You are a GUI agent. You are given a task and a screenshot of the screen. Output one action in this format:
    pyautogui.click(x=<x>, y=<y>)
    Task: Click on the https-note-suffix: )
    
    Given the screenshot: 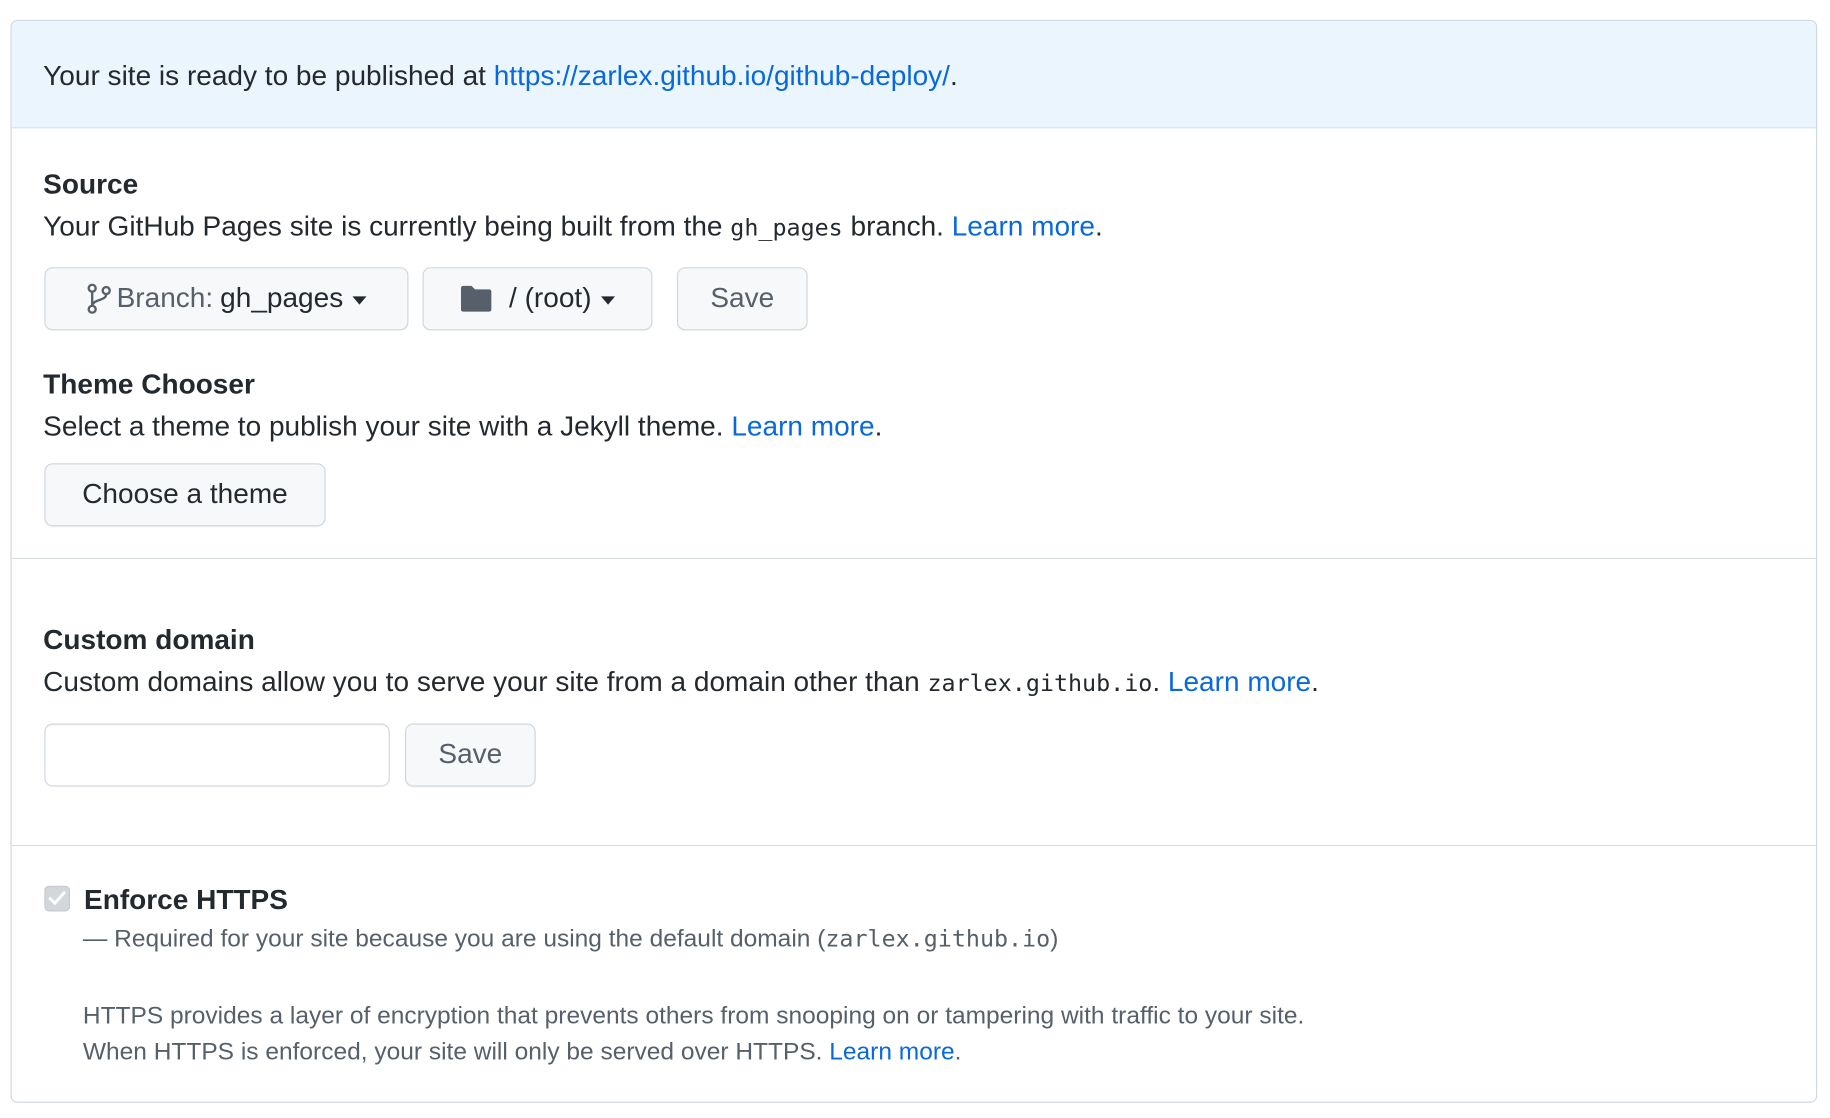 What is the action you would take?
    pyautogui.click(x=1054, y=939)
    